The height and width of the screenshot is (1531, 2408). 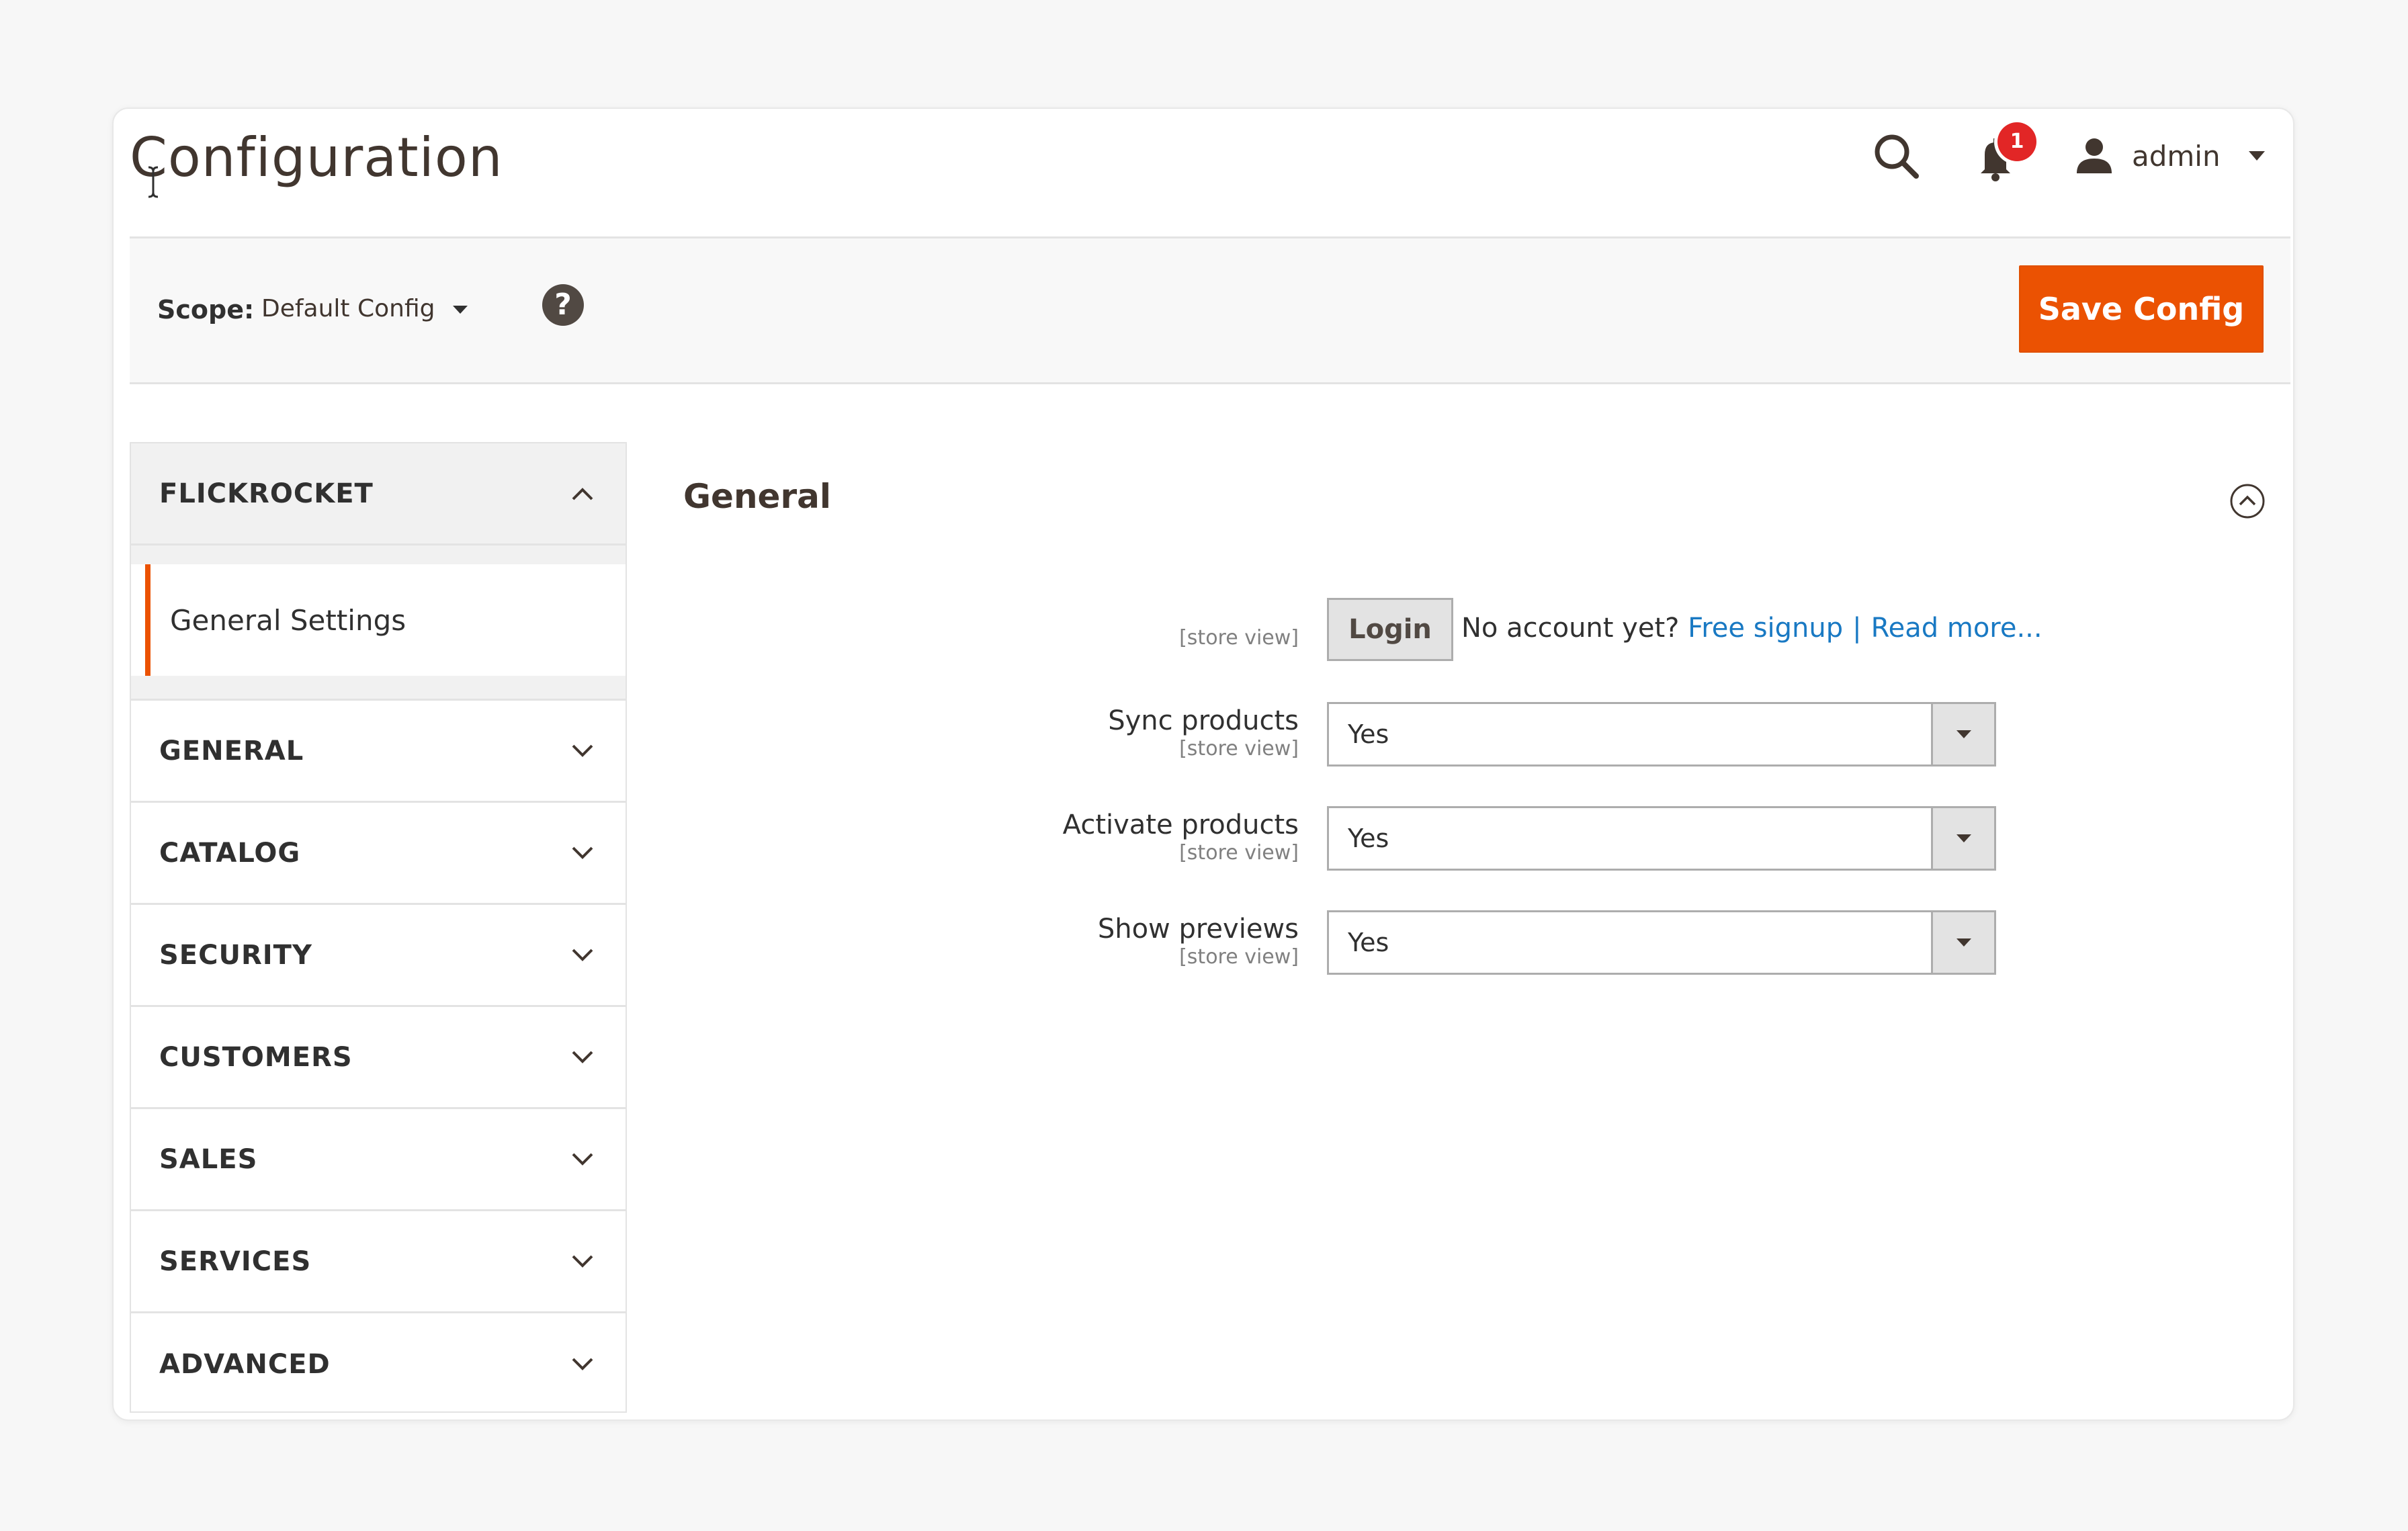 I want to click on text-cursor-icon, so click(x=153, y=182).